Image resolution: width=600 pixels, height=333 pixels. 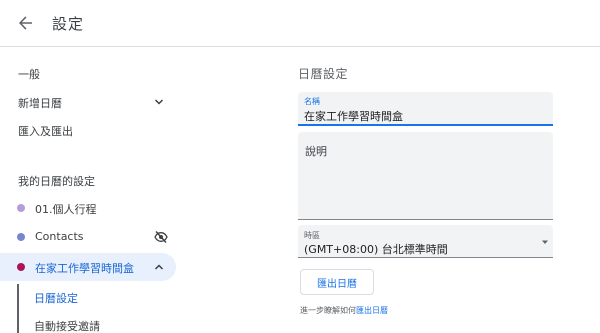 What do you see at coordinates (159, 267) in the screenshot?
I see `chevron-up-icon` at bounding box center [159, 267].